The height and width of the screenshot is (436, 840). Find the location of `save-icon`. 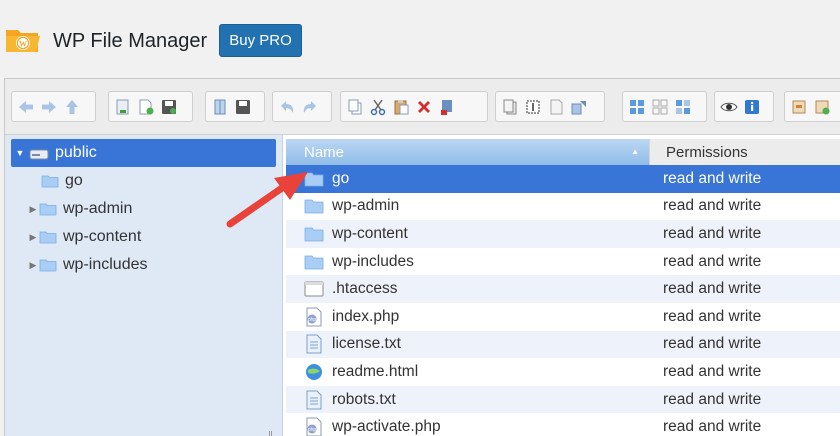

save-icon is located at coordinates (168, 106).